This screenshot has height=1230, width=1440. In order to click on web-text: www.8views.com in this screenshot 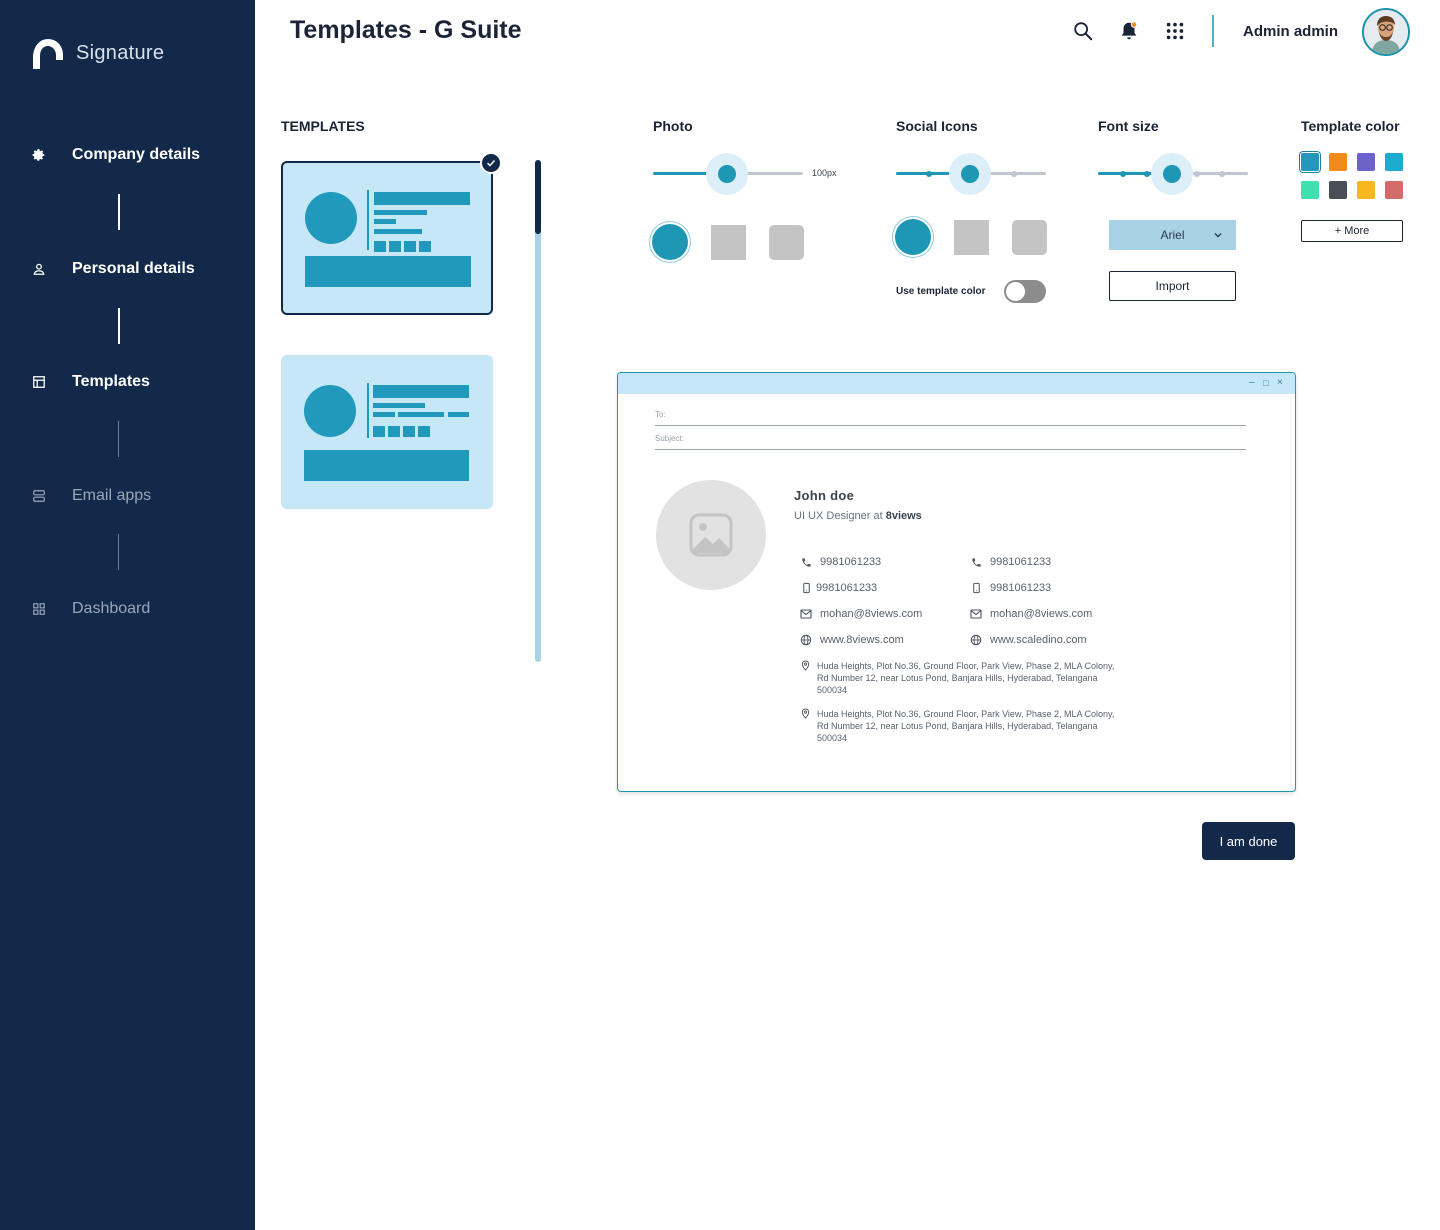, I will do `click(862, 640)`.